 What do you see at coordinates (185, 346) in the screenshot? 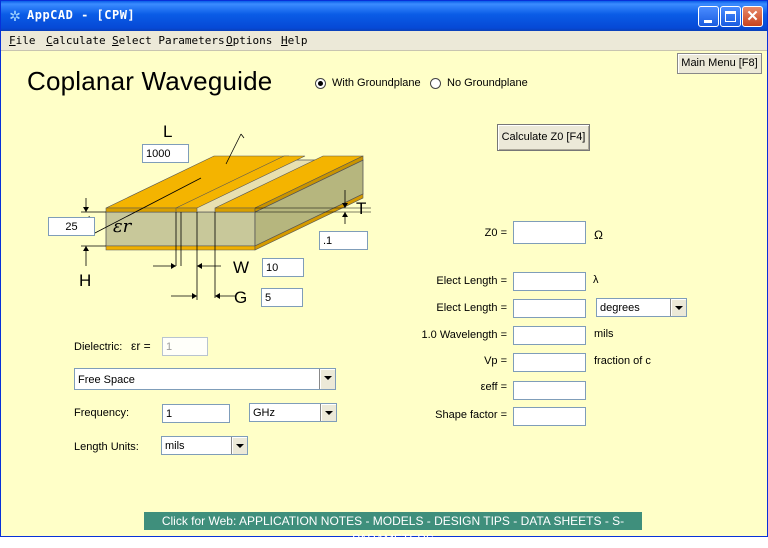
I see `epsilon-r-input: 1` at bounding box center [185, 346].